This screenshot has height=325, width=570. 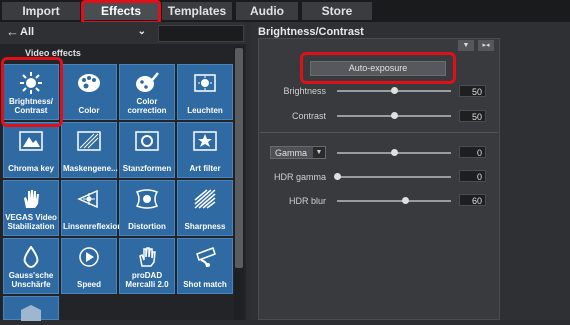 I want to click on tile-label: Color, so click(x=89, y=110).